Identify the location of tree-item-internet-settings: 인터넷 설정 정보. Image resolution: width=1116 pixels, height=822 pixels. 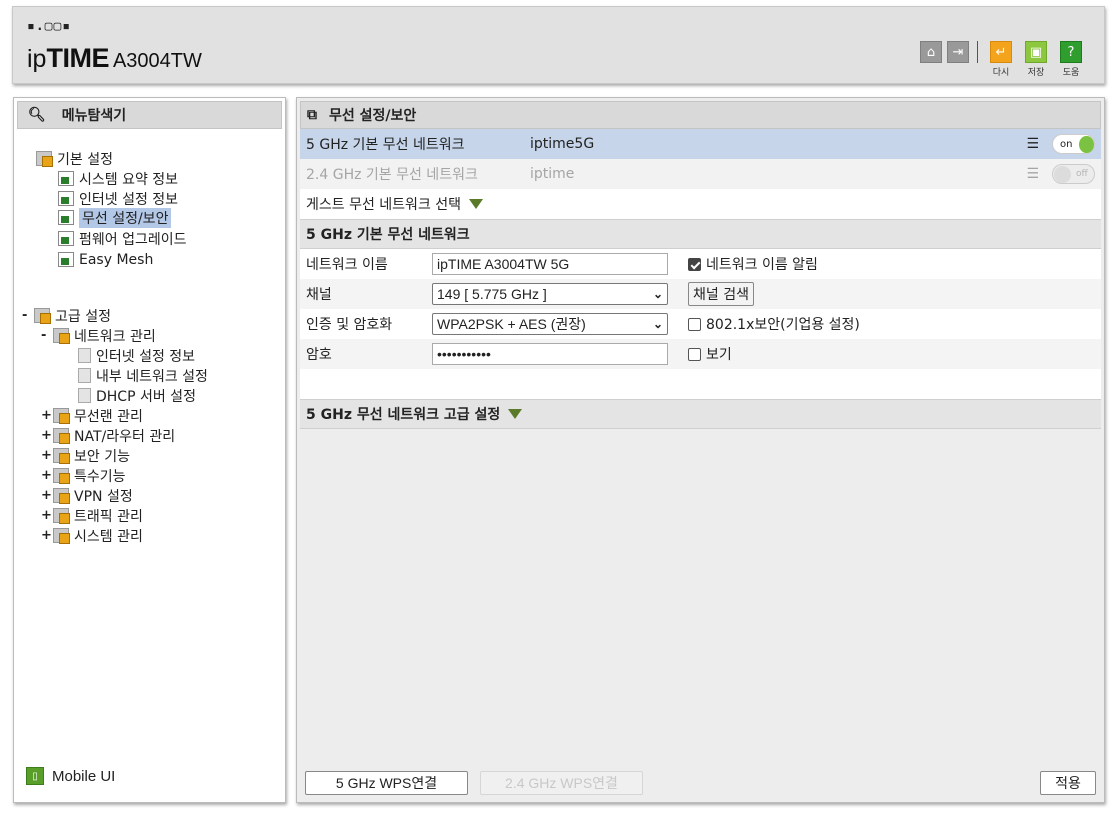
(118, 198).